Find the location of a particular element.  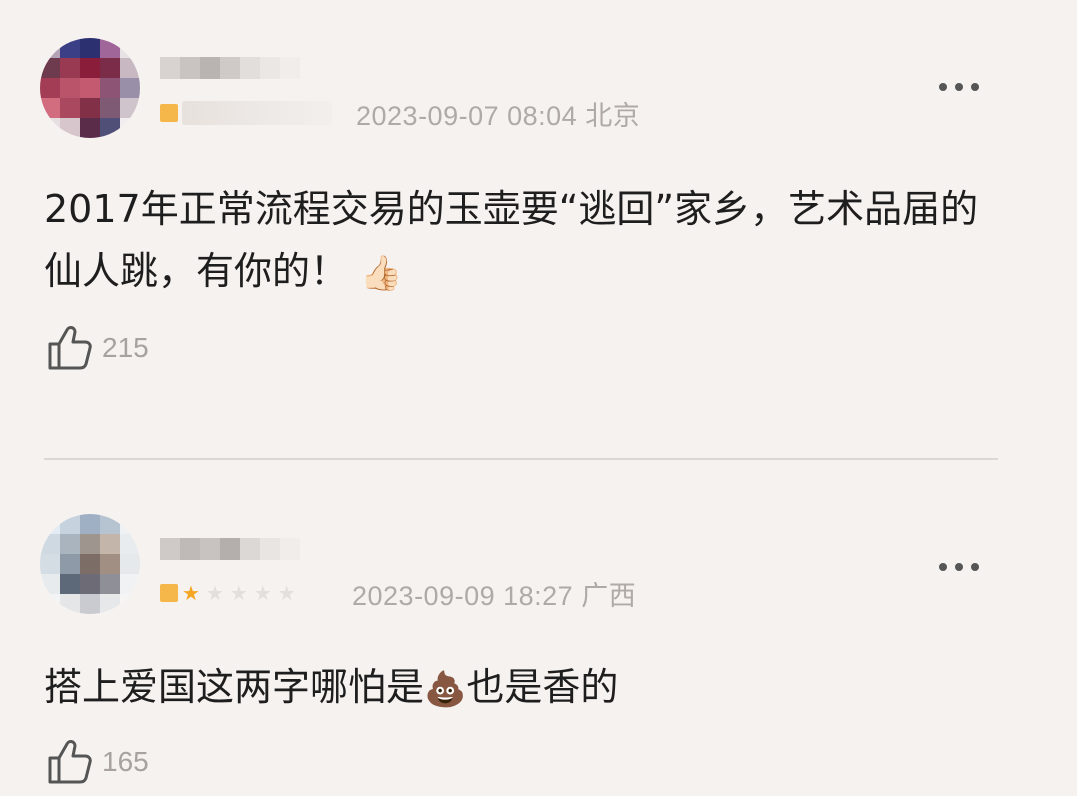

comment-meta: ★ ★ ★ ★ ★ 2023-09-09 18:27 广西 is located at coordinates (398, 593).